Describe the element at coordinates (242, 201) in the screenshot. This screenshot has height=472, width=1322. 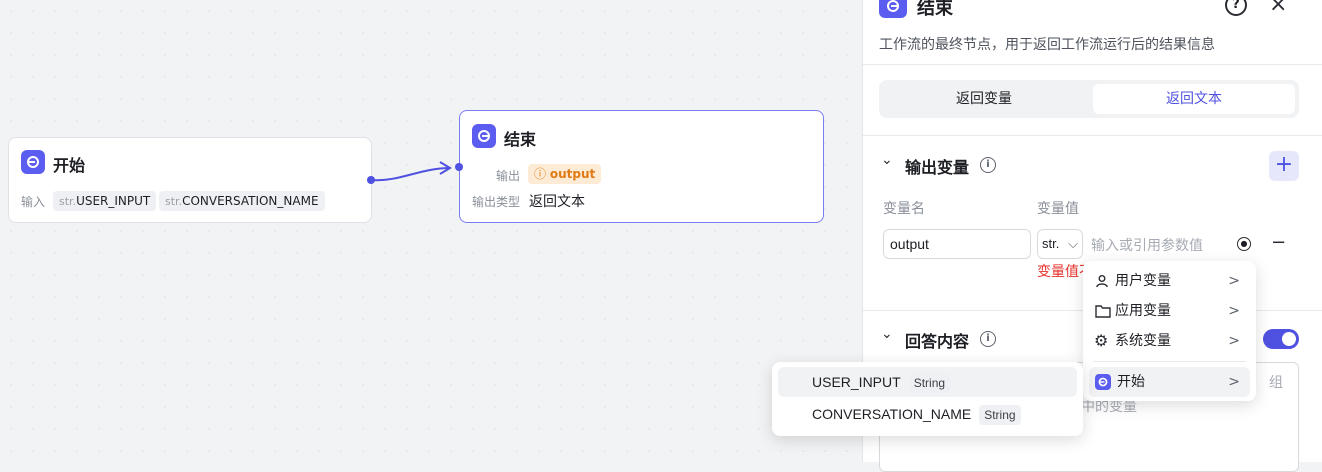
I see `start-input-tag: str.CONVERSATION_NAME` at that location.